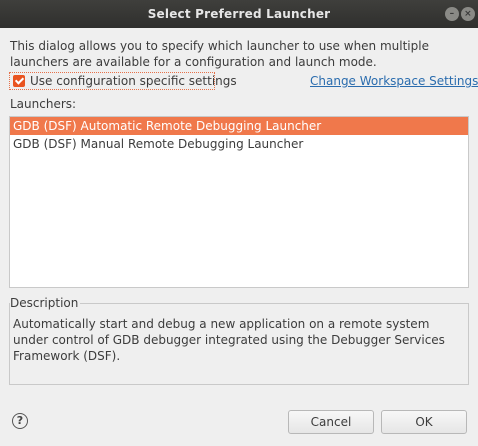 The image size is (478, 446). Describe the element at coordinates (43, 104) in the screenshot. I see `launchers-label: Launchers:` at that location.